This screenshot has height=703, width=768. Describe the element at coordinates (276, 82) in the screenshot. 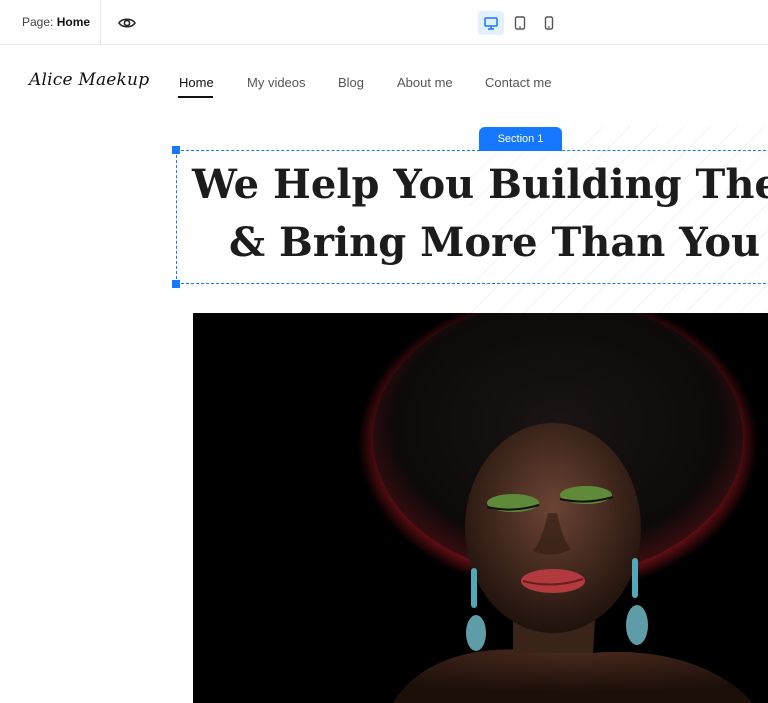

I see `nav-my-videos: My videos` at that location.